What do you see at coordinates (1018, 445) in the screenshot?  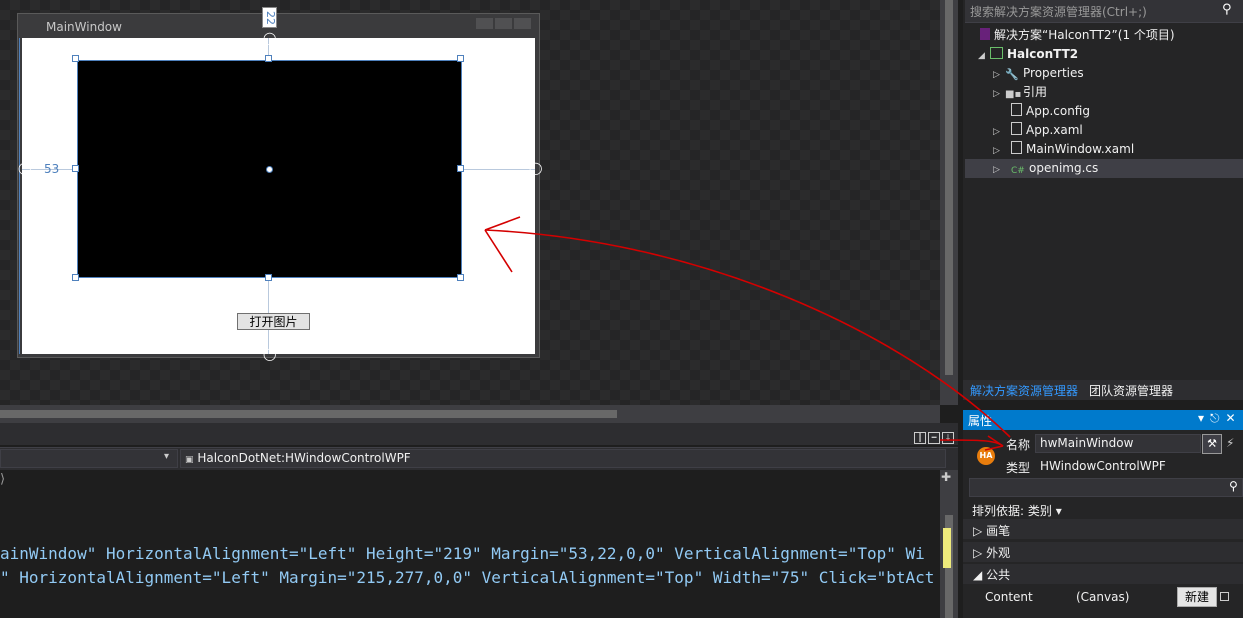 I see `name-label: 名称` at bounding box center [1018, 445].